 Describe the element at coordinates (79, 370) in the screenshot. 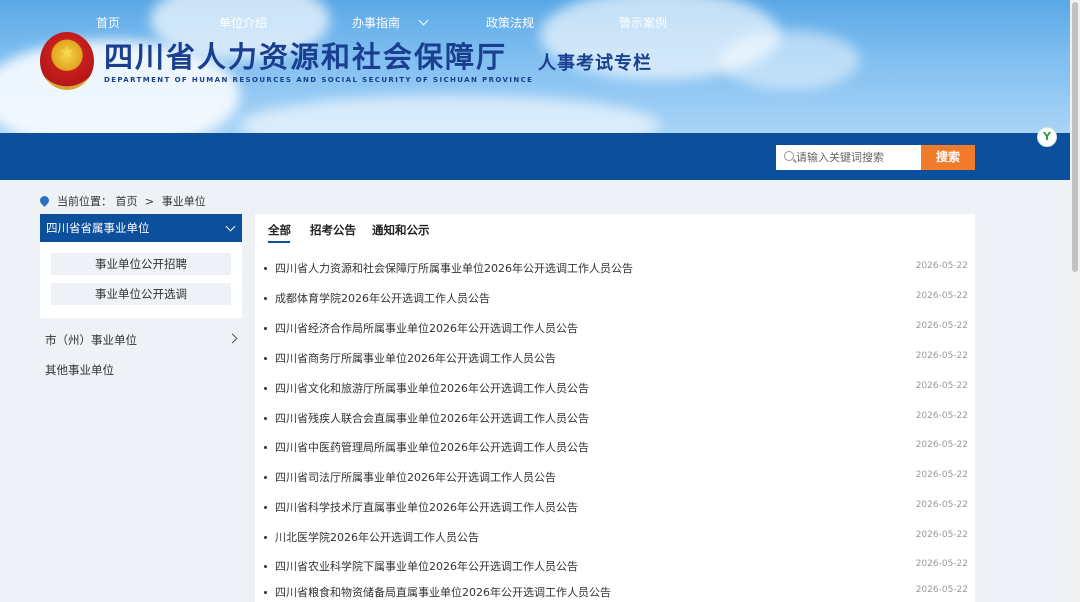

I see `sidebar-item-other: 其他事业单位` at that location.